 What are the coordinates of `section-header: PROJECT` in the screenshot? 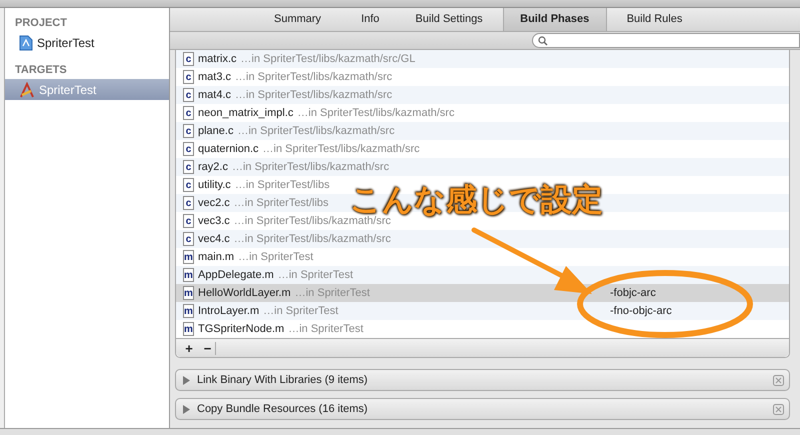 It's located at (41, 23).